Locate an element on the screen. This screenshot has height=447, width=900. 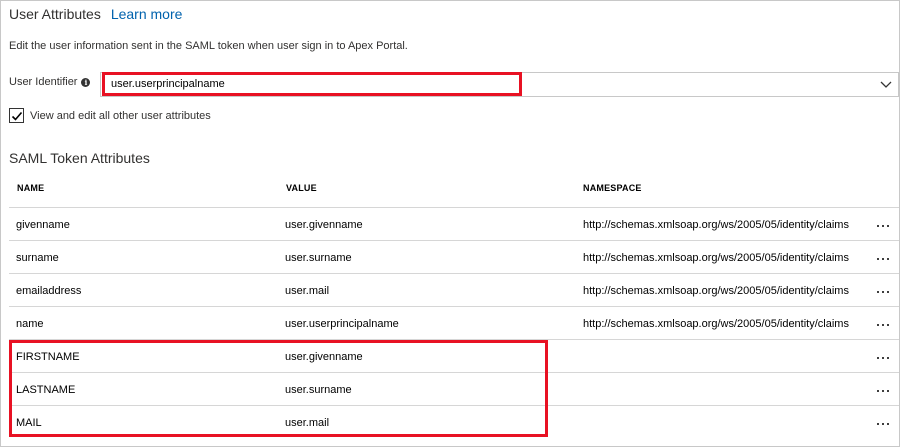
user-identifier-select: user.userprincipalname is located at coordinates (499, 84).